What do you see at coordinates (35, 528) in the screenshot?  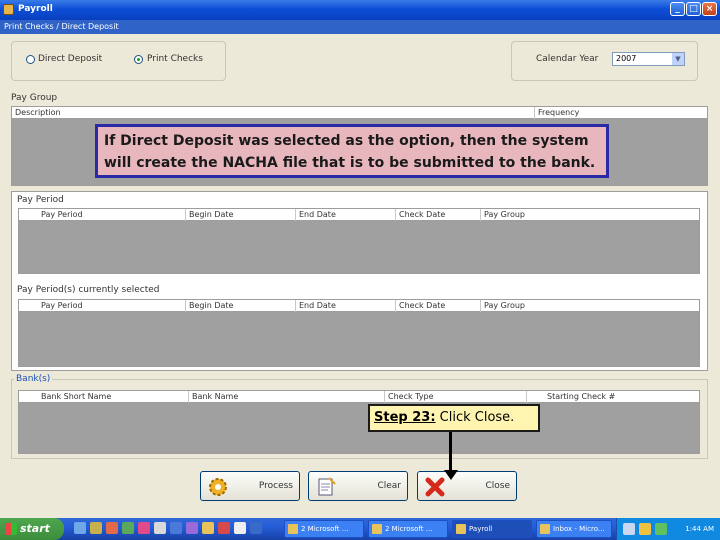 I see `start-label: start` at bounding box center [35, 528].